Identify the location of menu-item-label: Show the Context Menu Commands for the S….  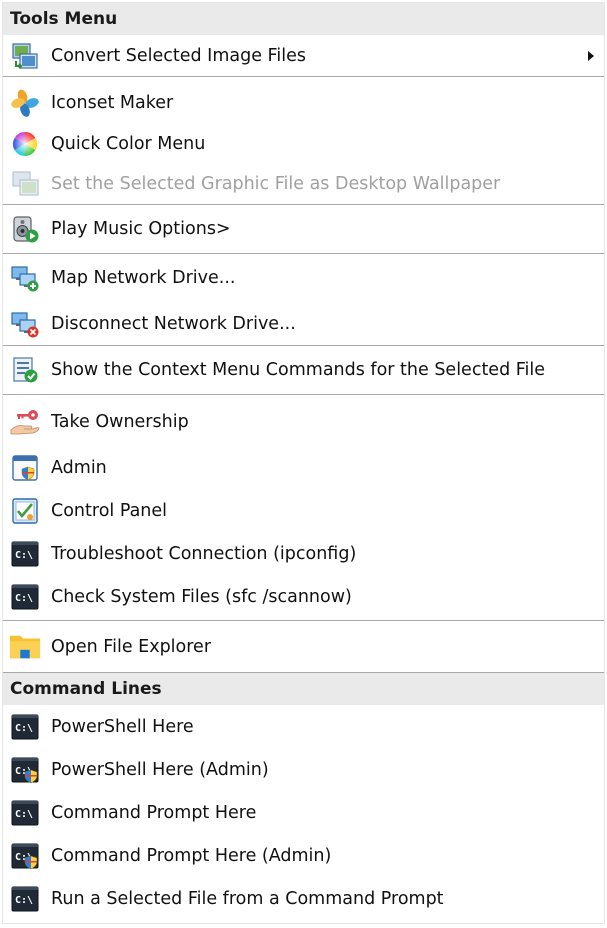
(298, 370).